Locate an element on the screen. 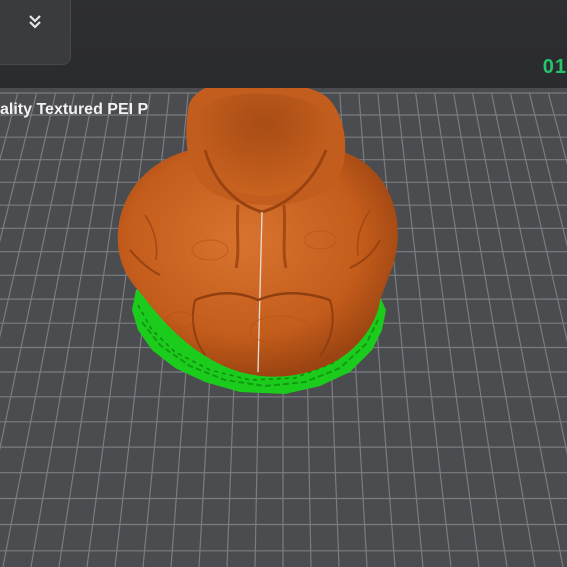 The image size is (567, 567). collapse-panel-button is located at coordinates (35, 32).